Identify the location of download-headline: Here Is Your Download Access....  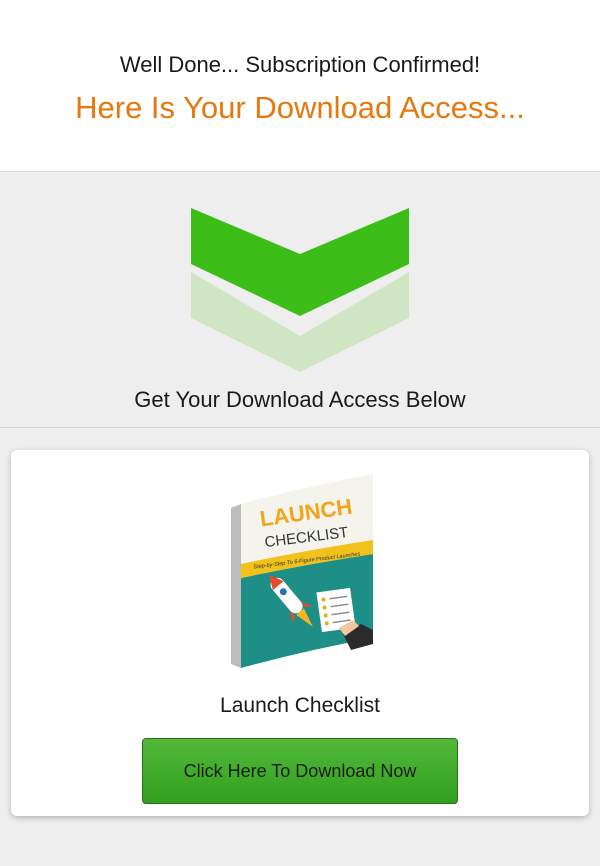
(300, 107).